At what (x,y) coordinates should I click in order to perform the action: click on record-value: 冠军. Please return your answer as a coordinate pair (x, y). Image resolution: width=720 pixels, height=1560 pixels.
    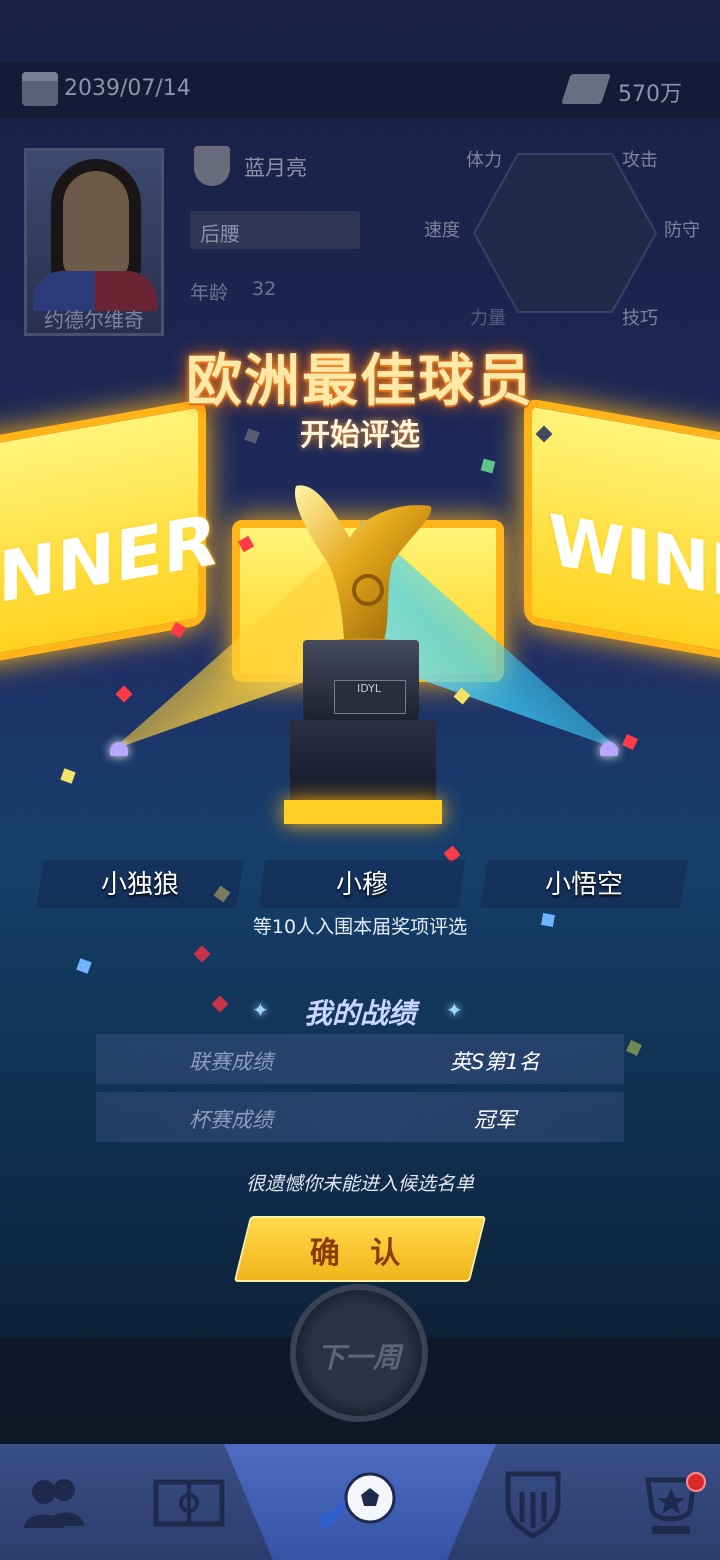
    Looking at the image, I should click on (495, 1120).